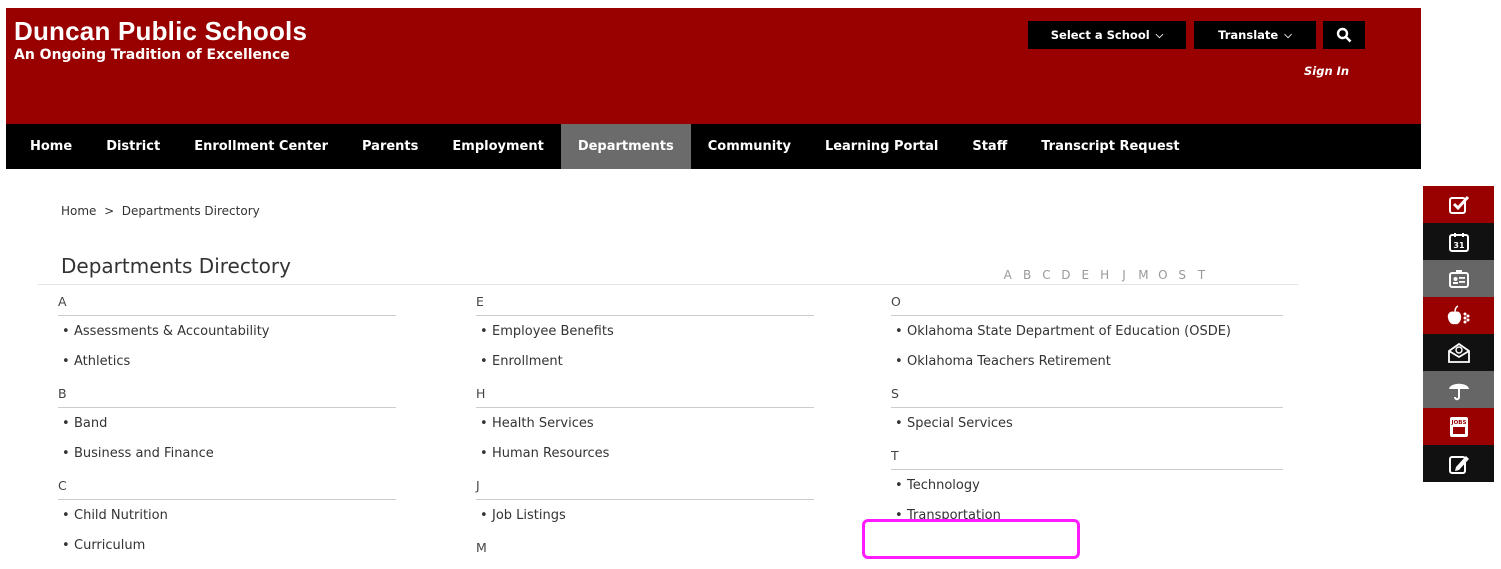 The width and height of the screenshot is (1501, 569). What do you see at coordinates (47, 146) in the screenshot?
I see `nav-home: Home` at bounding box center [47, 146].